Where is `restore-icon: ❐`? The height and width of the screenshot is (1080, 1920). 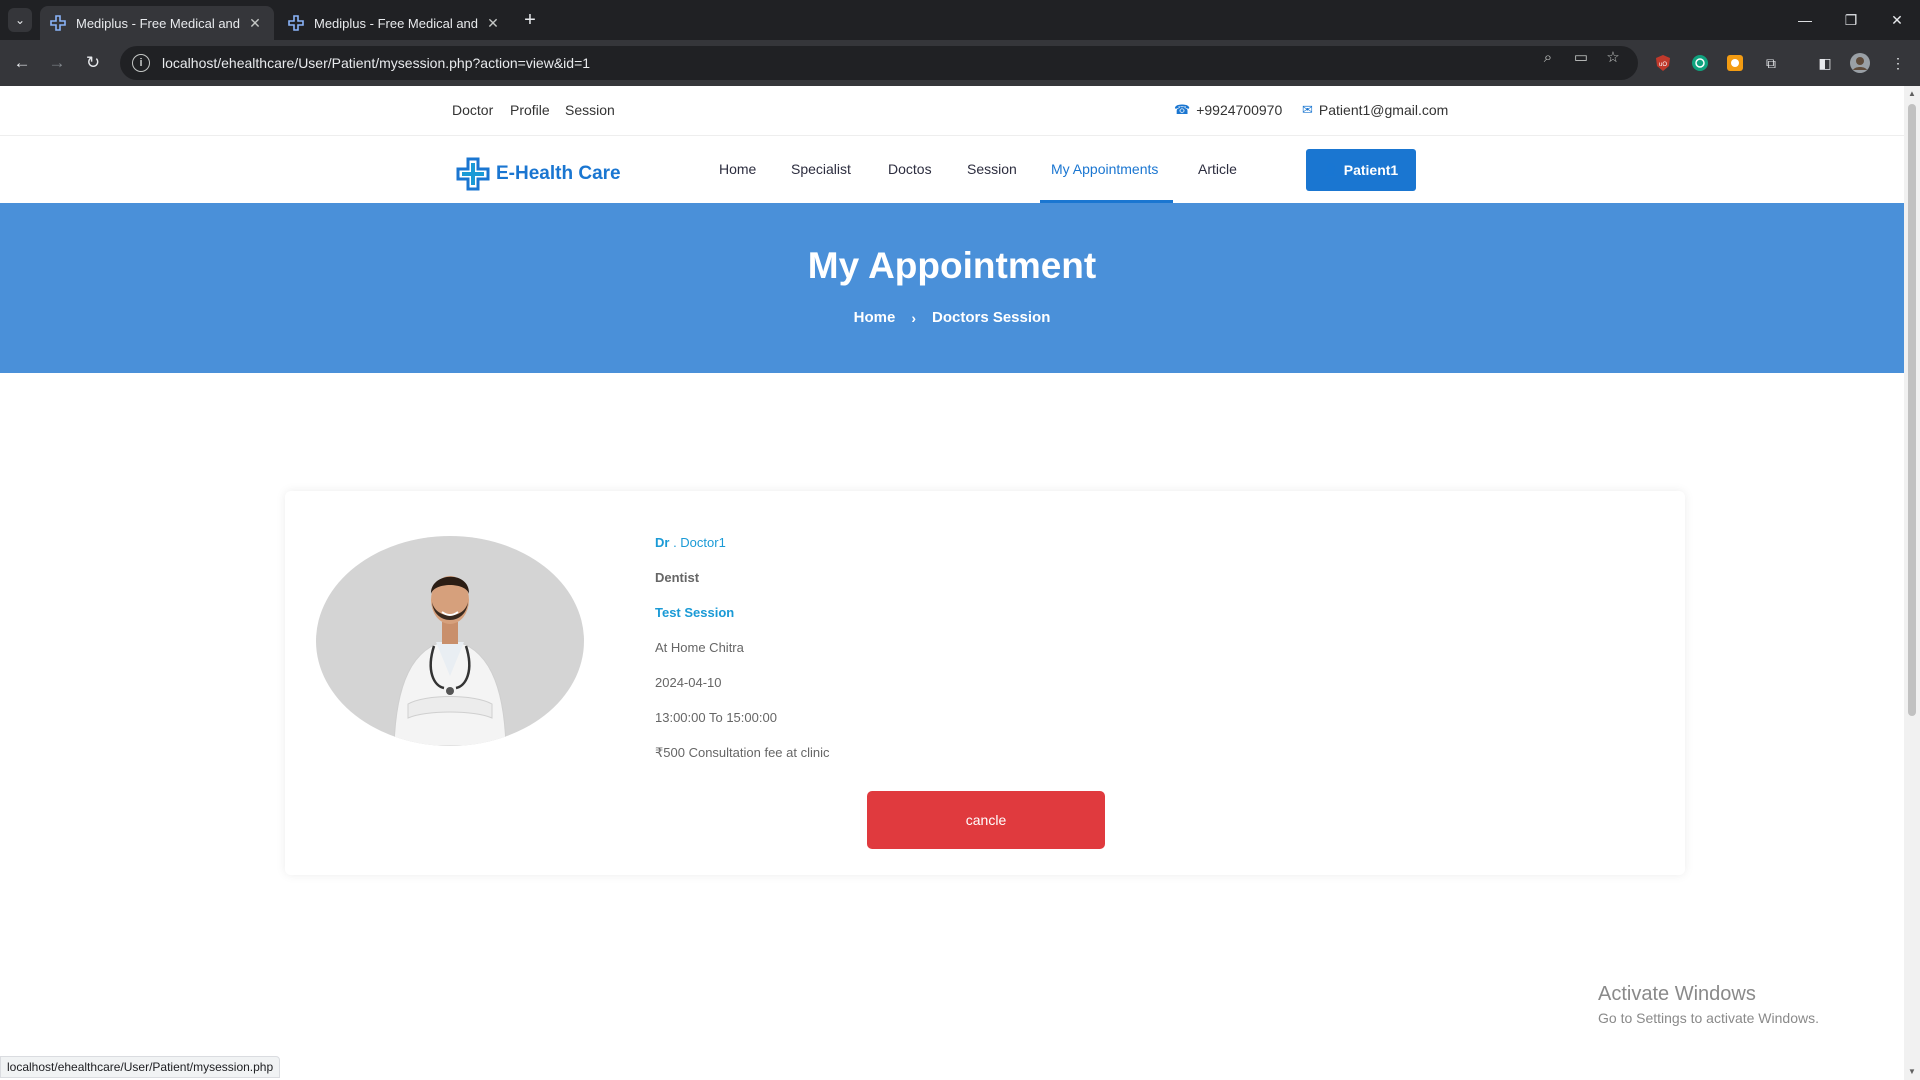 restore-icon: ❐ is located at coordinates (1851, 20).